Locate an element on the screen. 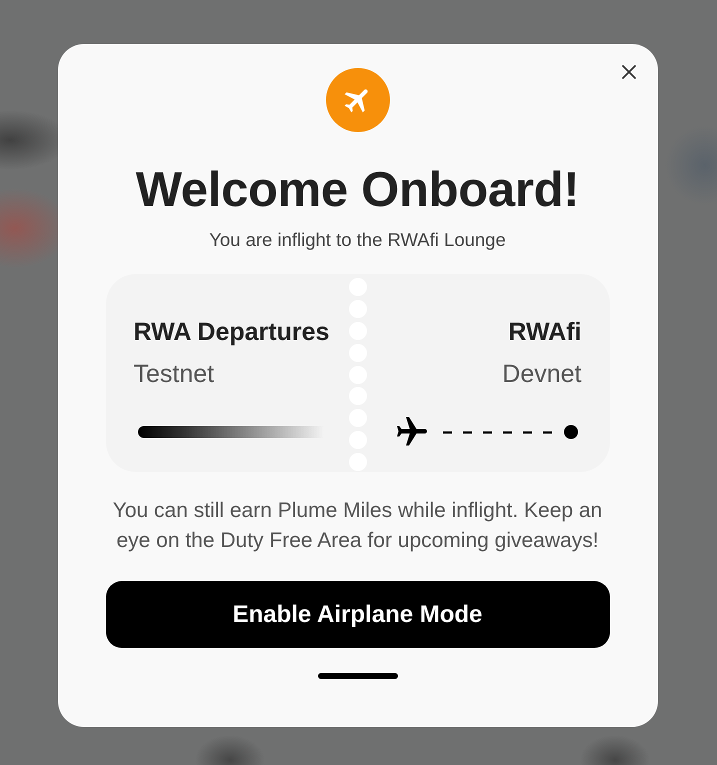 Image resolution: width=717 pixels, height=765 pixels. close-icon is located at coordinates (629, 72).